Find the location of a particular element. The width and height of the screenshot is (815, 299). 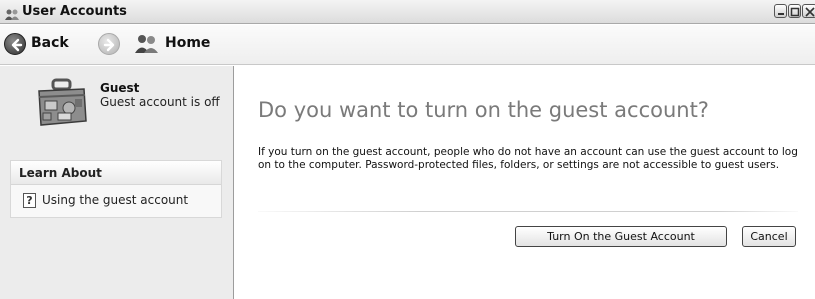

back-button: Back is located at coordinates (52, 44).